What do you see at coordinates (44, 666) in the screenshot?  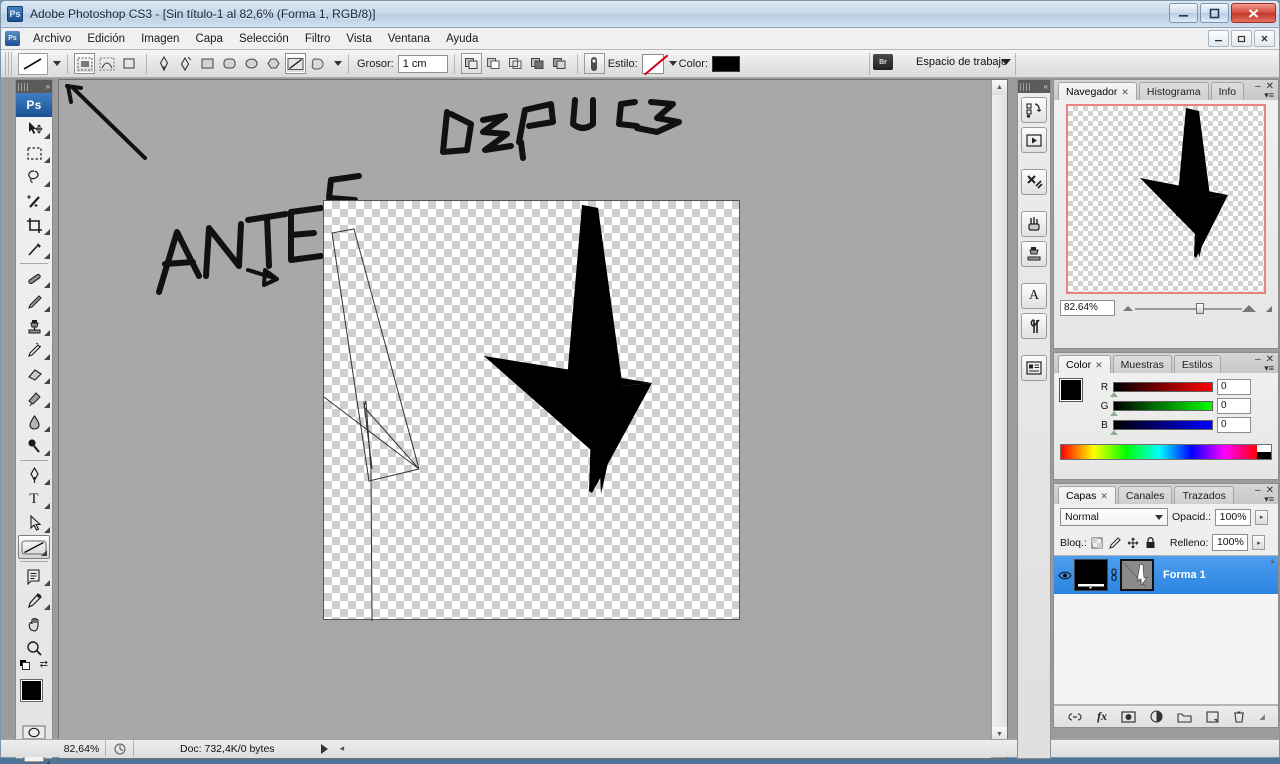 I see `swap-colors-icon: ⇄` at bounding box center [44, 666].